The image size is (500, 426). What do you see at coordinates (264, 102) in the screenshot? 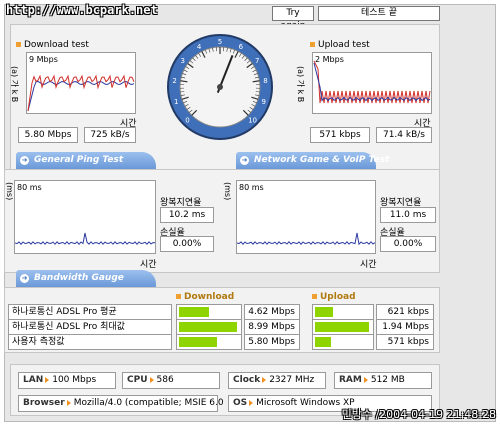
I see `meter-tick-label: 9` at bounding box center [264, 102].